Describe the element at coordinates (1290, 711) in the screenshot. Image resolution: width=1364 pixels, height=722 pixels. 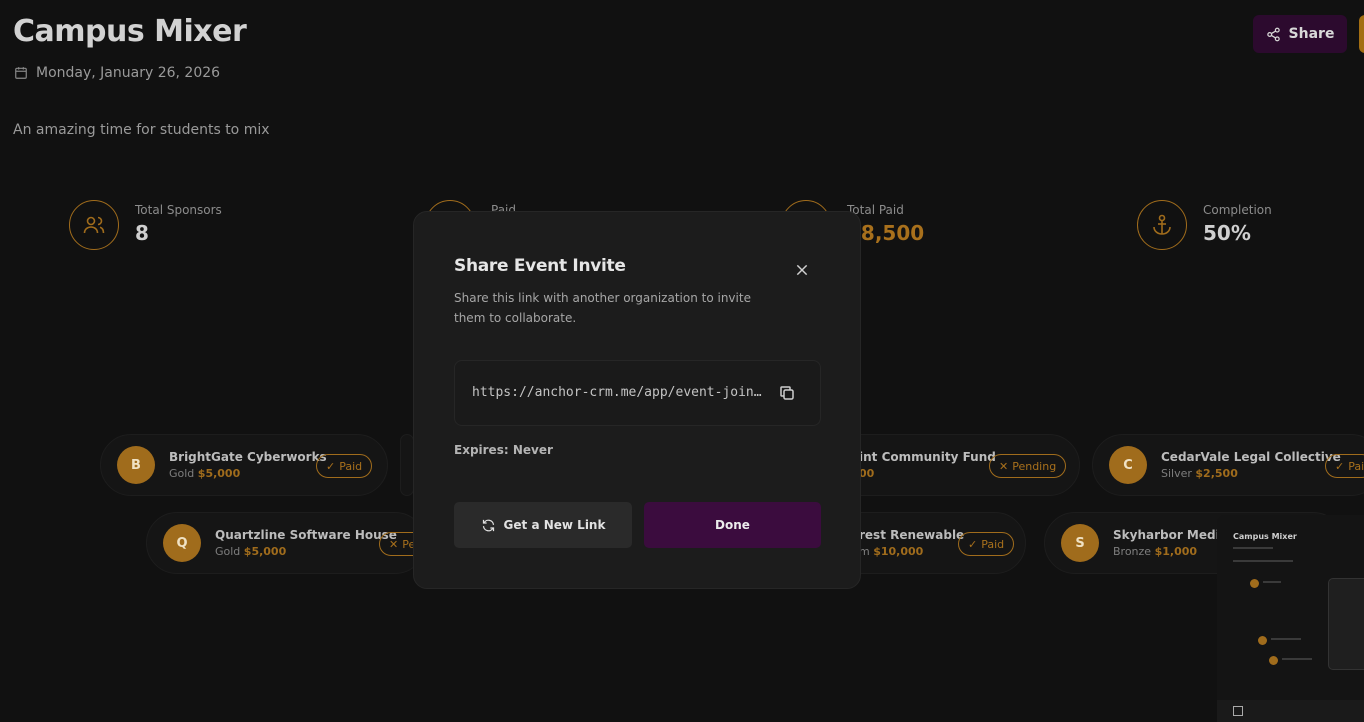
I see `thumbnail-toolbar` at that location.